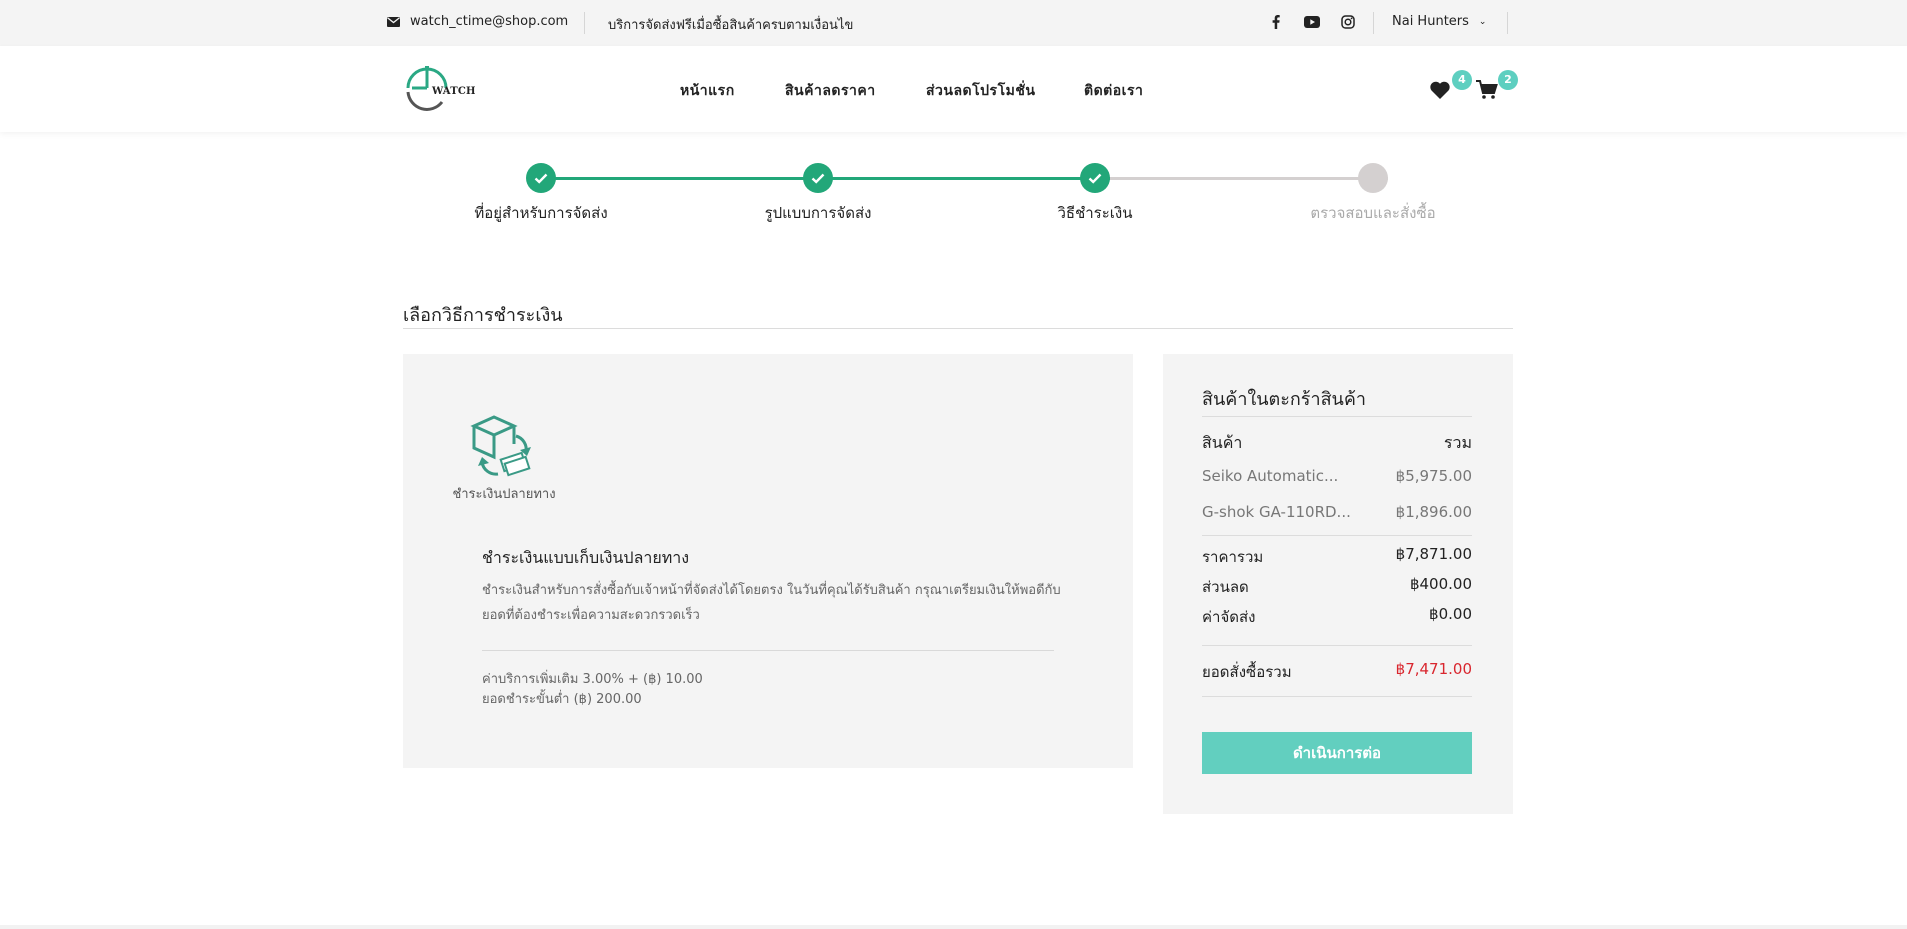 Image resolution: width=1907 pixels, height=929 pixels. What do you see at coordinates (1247, 672) in the screenshot?
I see `grand-total-label: ยอดสั่งซื้อรวม` at bounding box center [1247, 672].